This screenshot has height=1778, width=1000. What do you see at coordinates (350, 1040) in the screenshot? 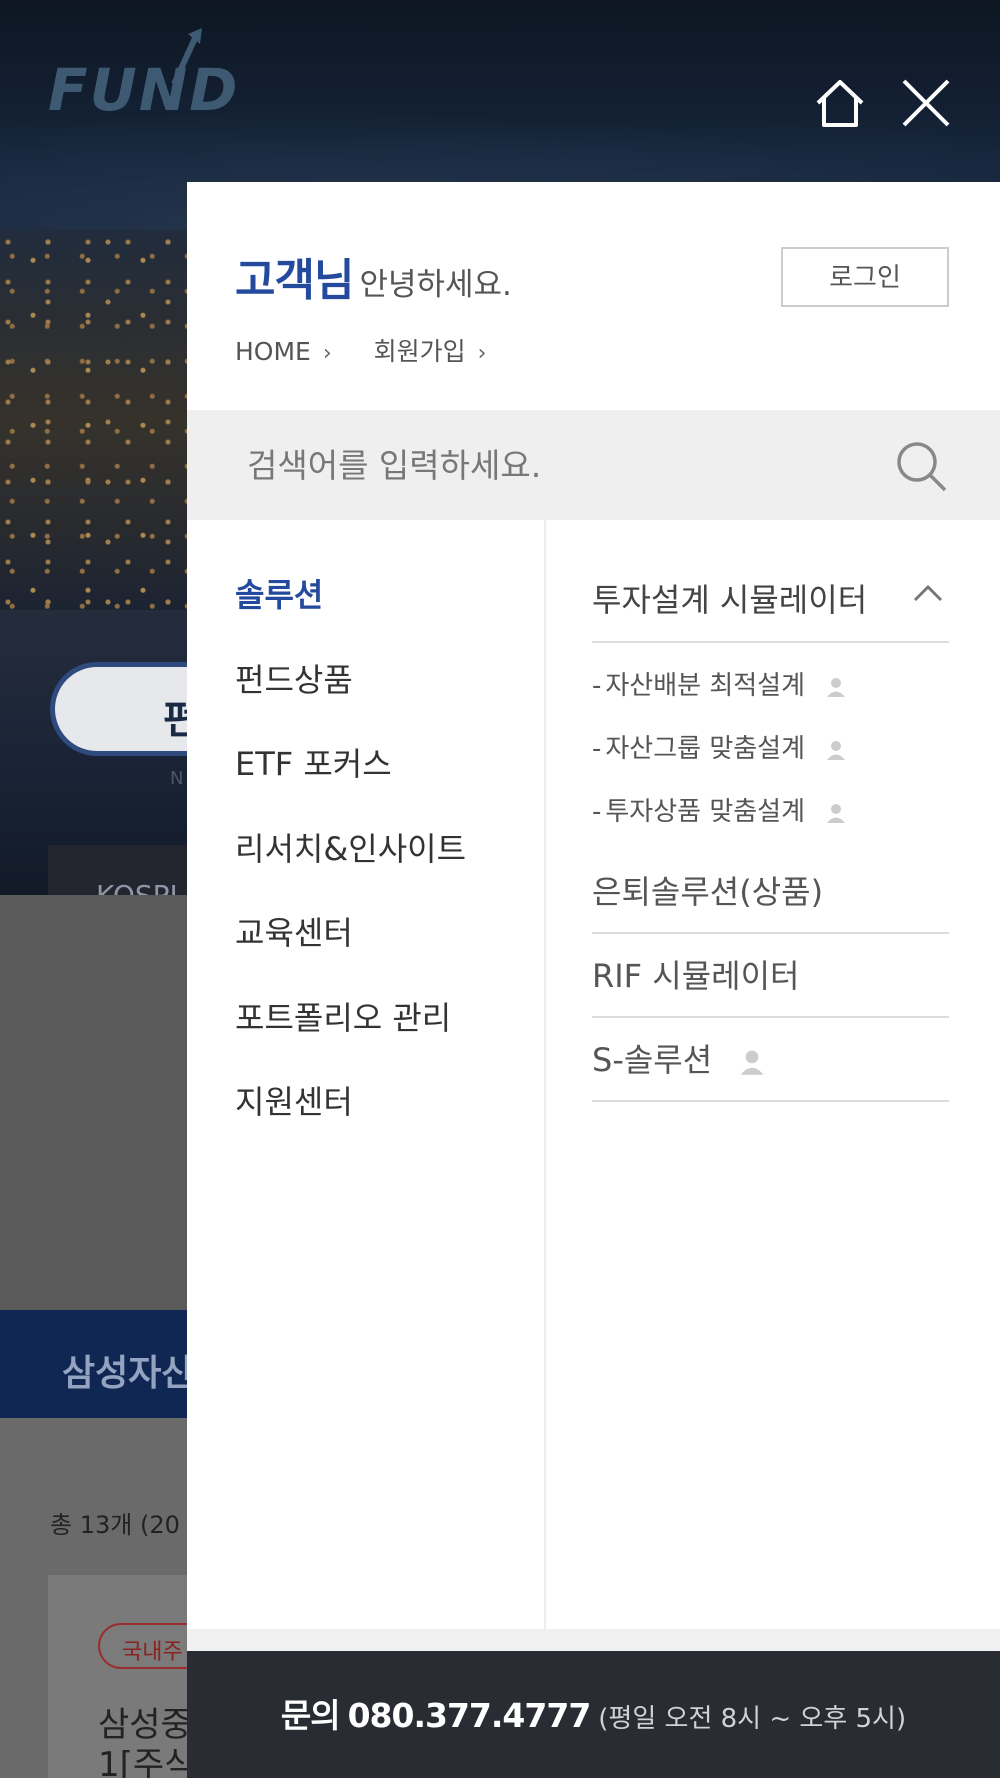
I see `menu-item-portfolio: 포트폴리오 관리` at bounding box center [350, 1040].